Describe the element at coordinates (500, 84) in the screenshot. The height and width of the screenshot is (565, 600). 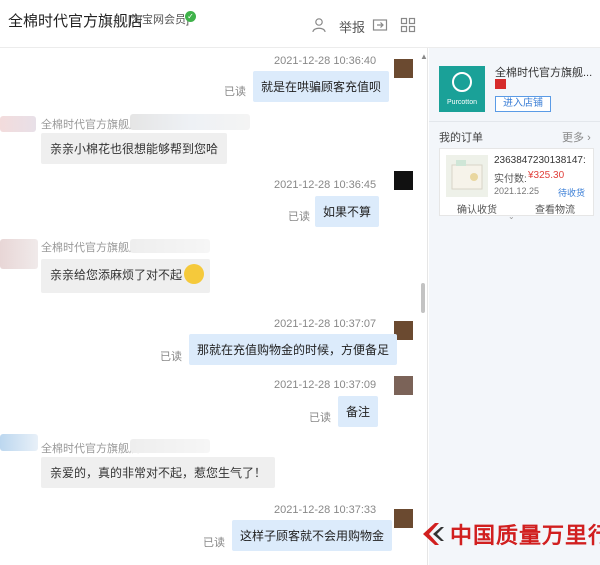
I see `tmall-badge-icon` at that location.